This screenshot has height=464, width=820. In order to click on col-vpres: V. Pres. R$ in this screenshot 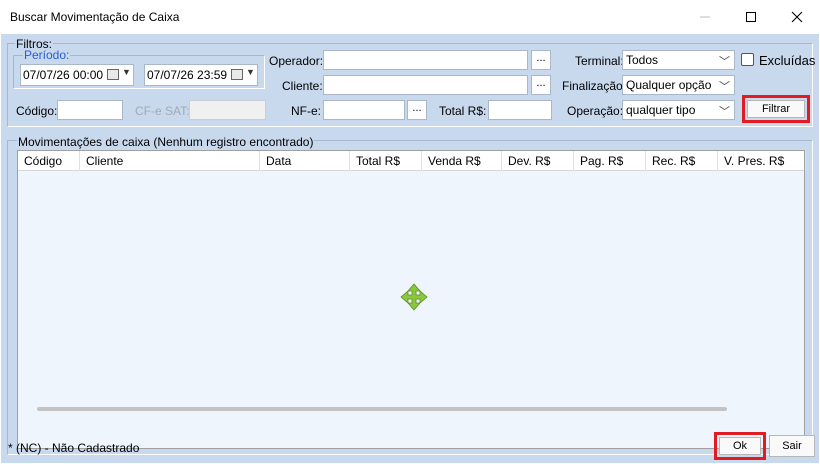, I will do `click(762, 161)`.